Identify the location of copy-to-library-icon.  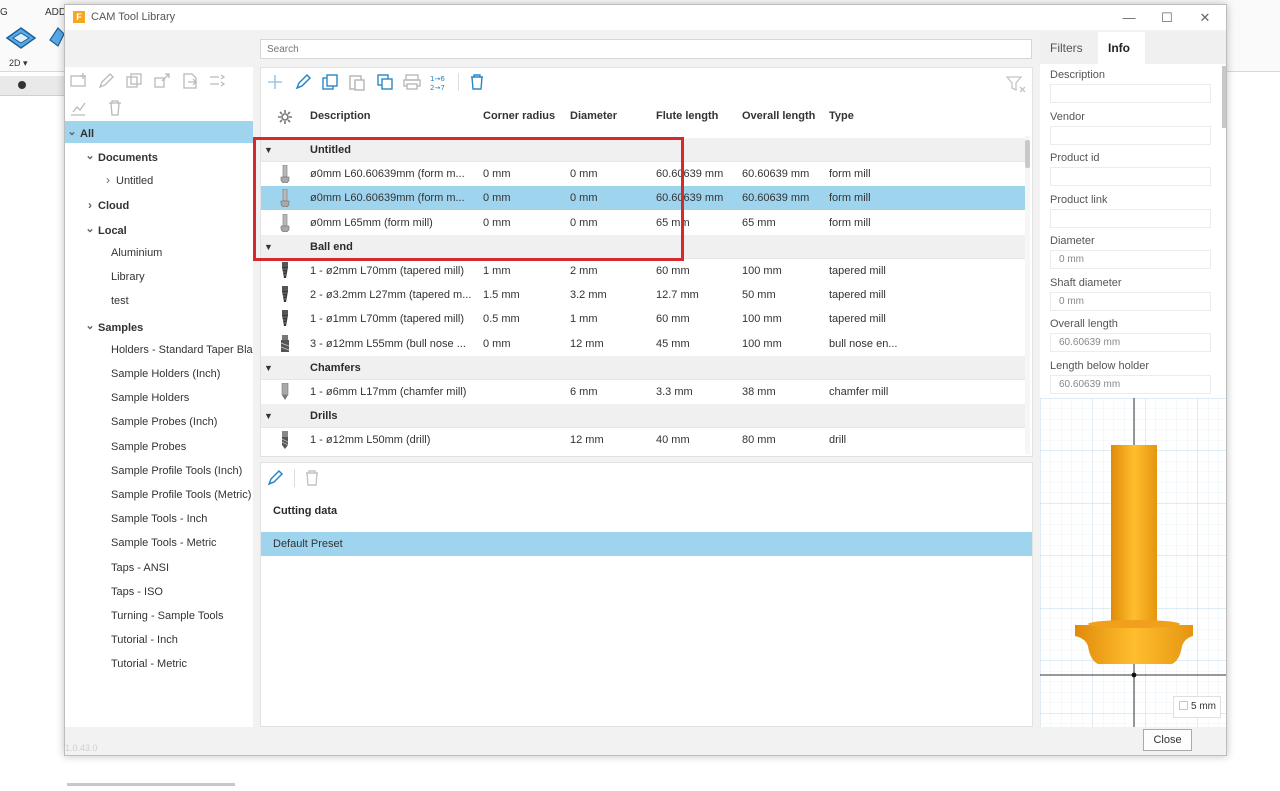
(385, 82).